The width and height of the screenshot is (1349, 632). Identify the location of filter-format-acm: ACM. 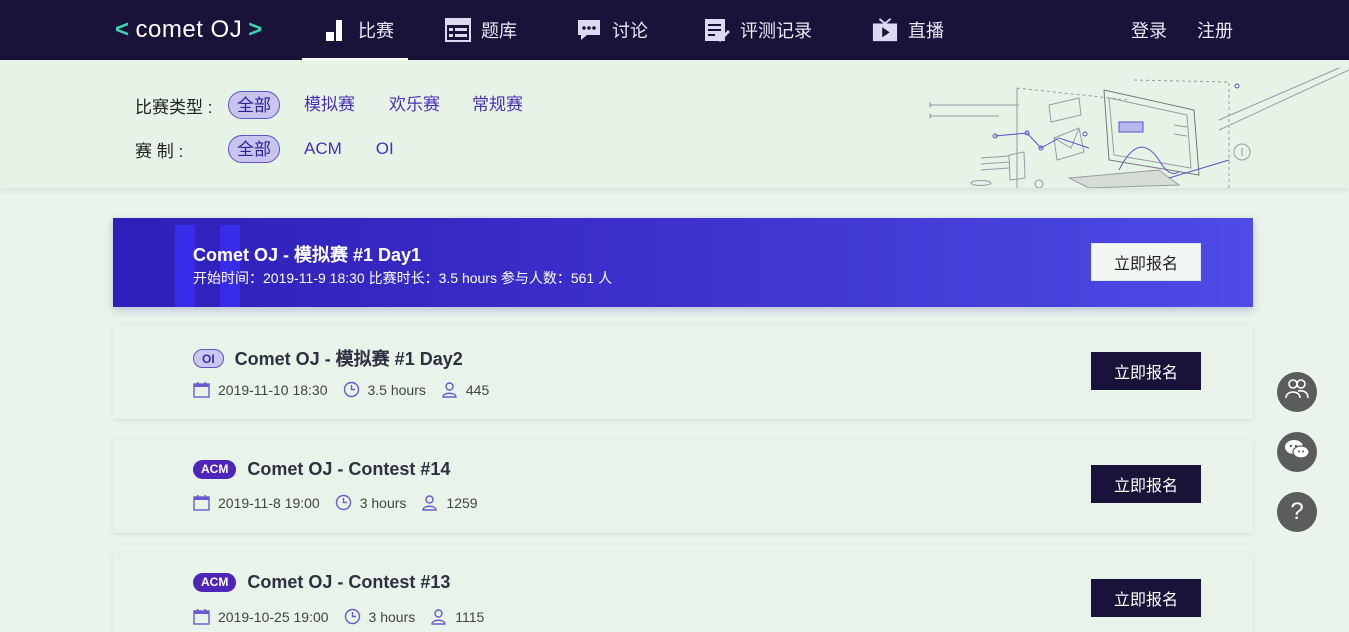
(323, 149).